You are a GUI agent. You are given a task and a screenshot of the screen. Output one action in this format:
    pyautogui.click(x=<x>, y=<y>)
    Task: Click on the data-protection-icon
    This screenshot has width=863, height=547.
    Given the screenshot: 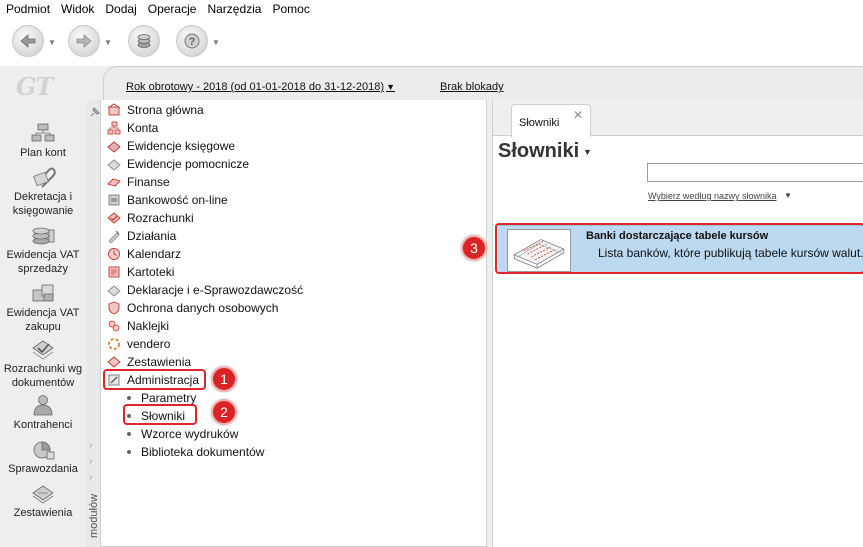 What is the action you would take?
    pyautogui.click(x=114, y=308)
    